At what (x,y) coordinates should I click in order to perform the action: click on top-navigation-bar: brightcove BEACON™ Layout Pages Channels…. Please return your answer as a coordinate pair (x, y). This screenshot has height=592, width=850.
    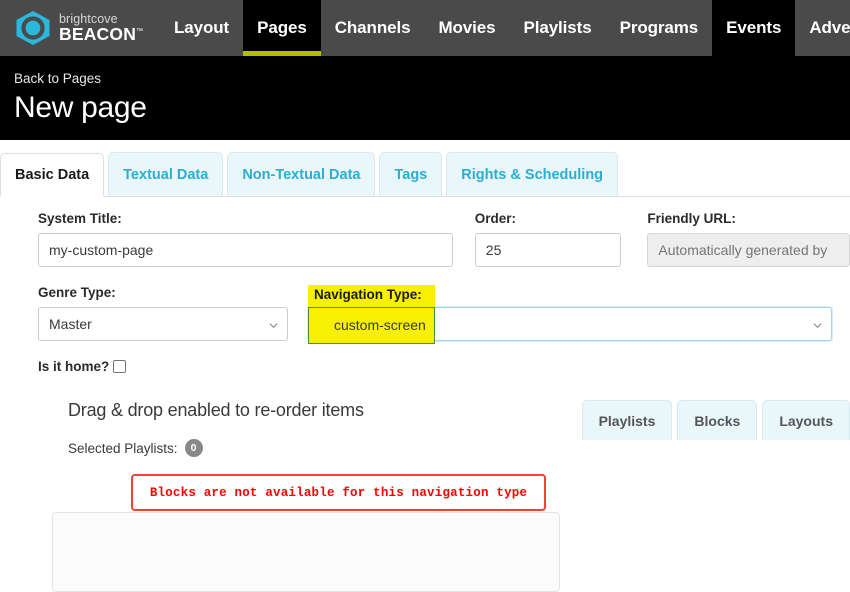
    Looking at the image, I should click on (425, 28).